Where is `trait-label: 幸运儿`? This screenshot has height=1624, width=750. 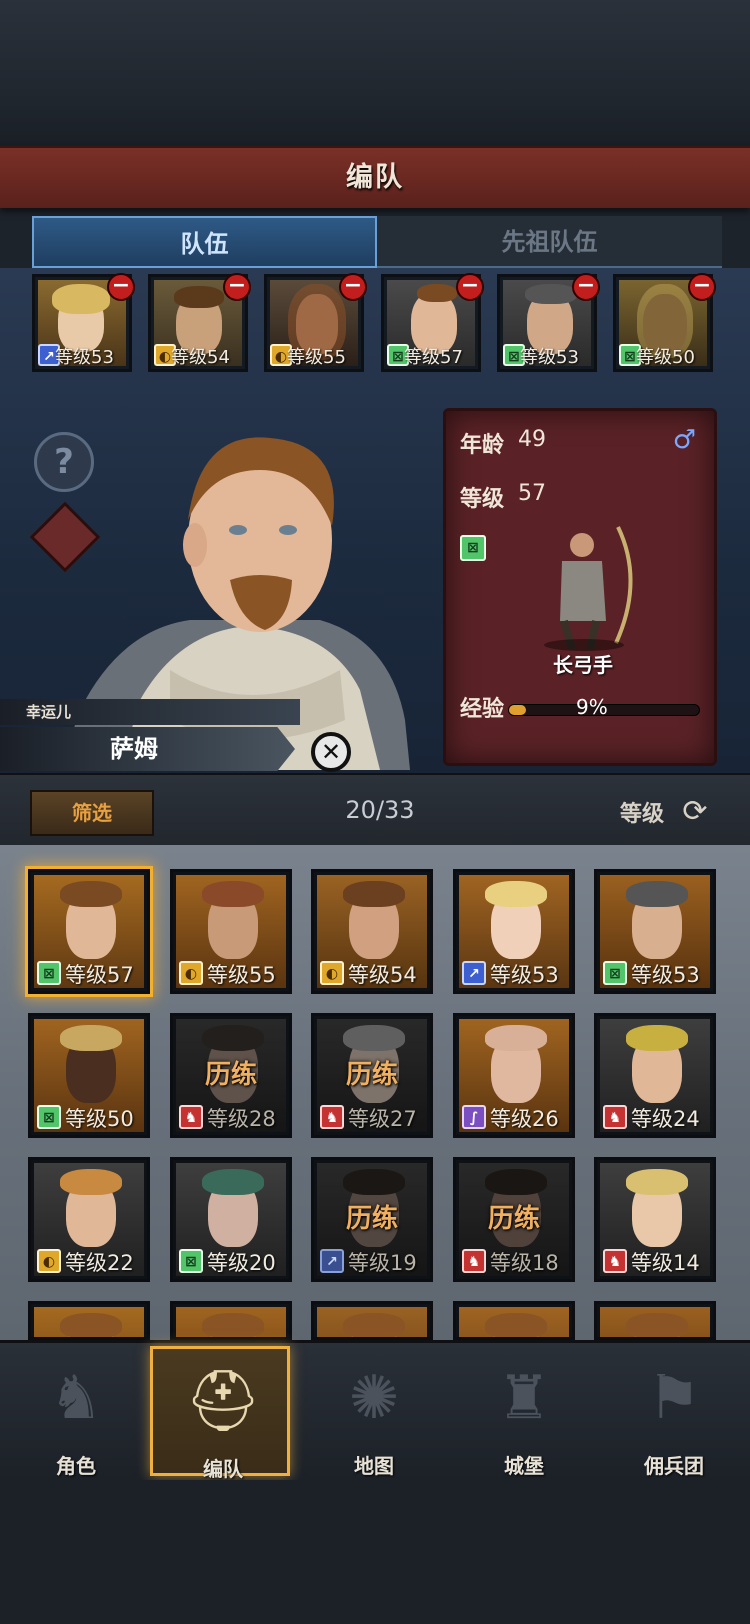
trait-label: 幸运儿 is located at coordinates (150, 712).